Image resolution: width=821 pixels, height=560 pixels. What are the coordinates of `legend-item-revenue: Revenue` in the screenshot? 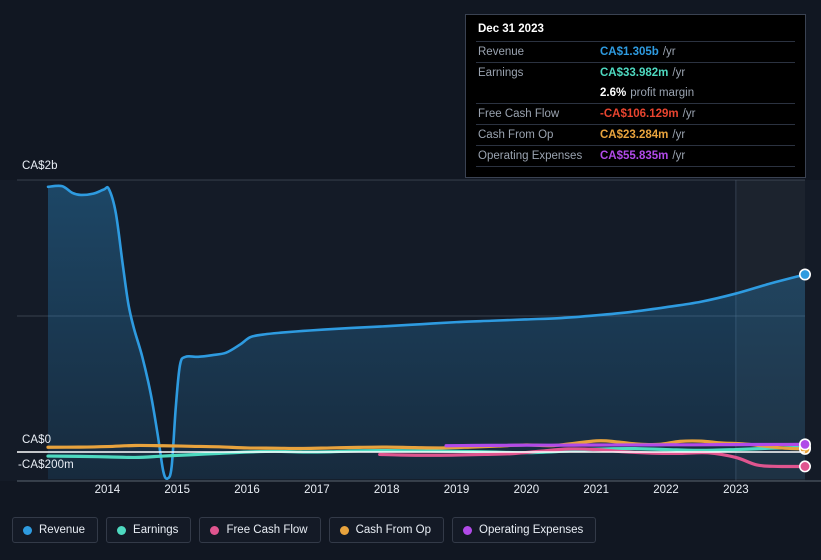 It's located at (55, 530).